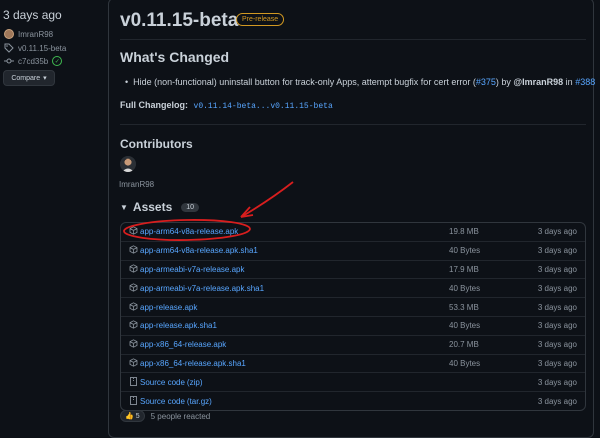 The width and height of the screenshot is (600, 438). Describe the element at coordinates (178, 325) in the screenshot. I see `asset-link: app-release.apk.sha1` at that location.